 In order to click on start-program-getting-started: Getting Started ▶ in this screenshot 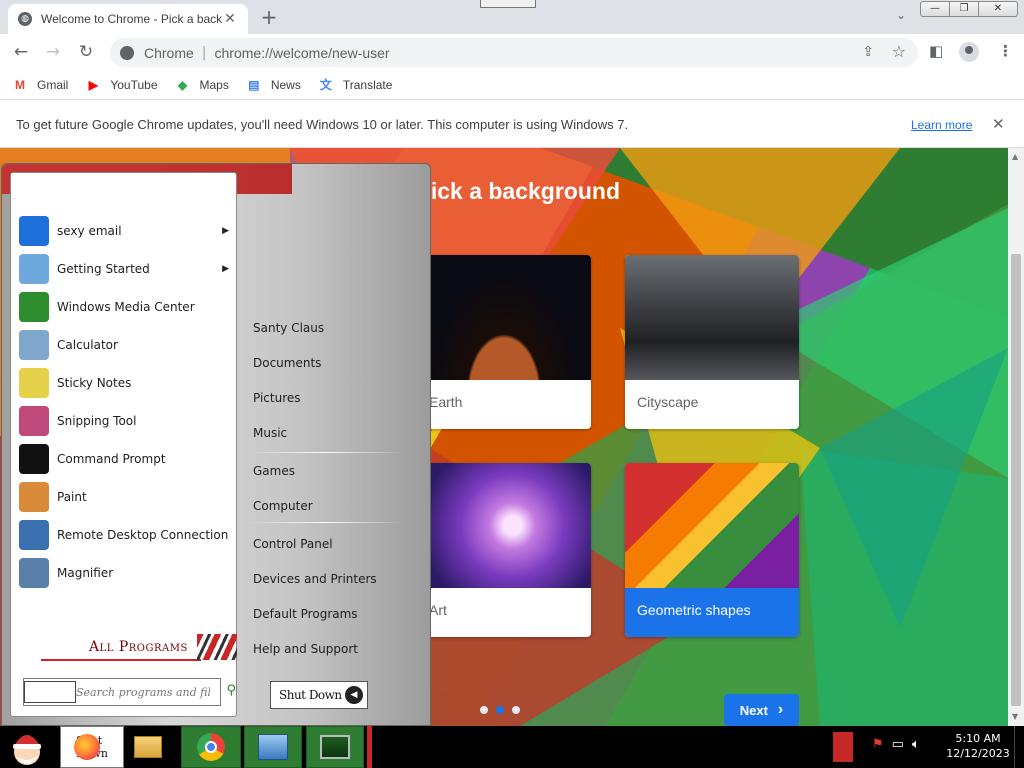, I will do `click(124, 269)`.